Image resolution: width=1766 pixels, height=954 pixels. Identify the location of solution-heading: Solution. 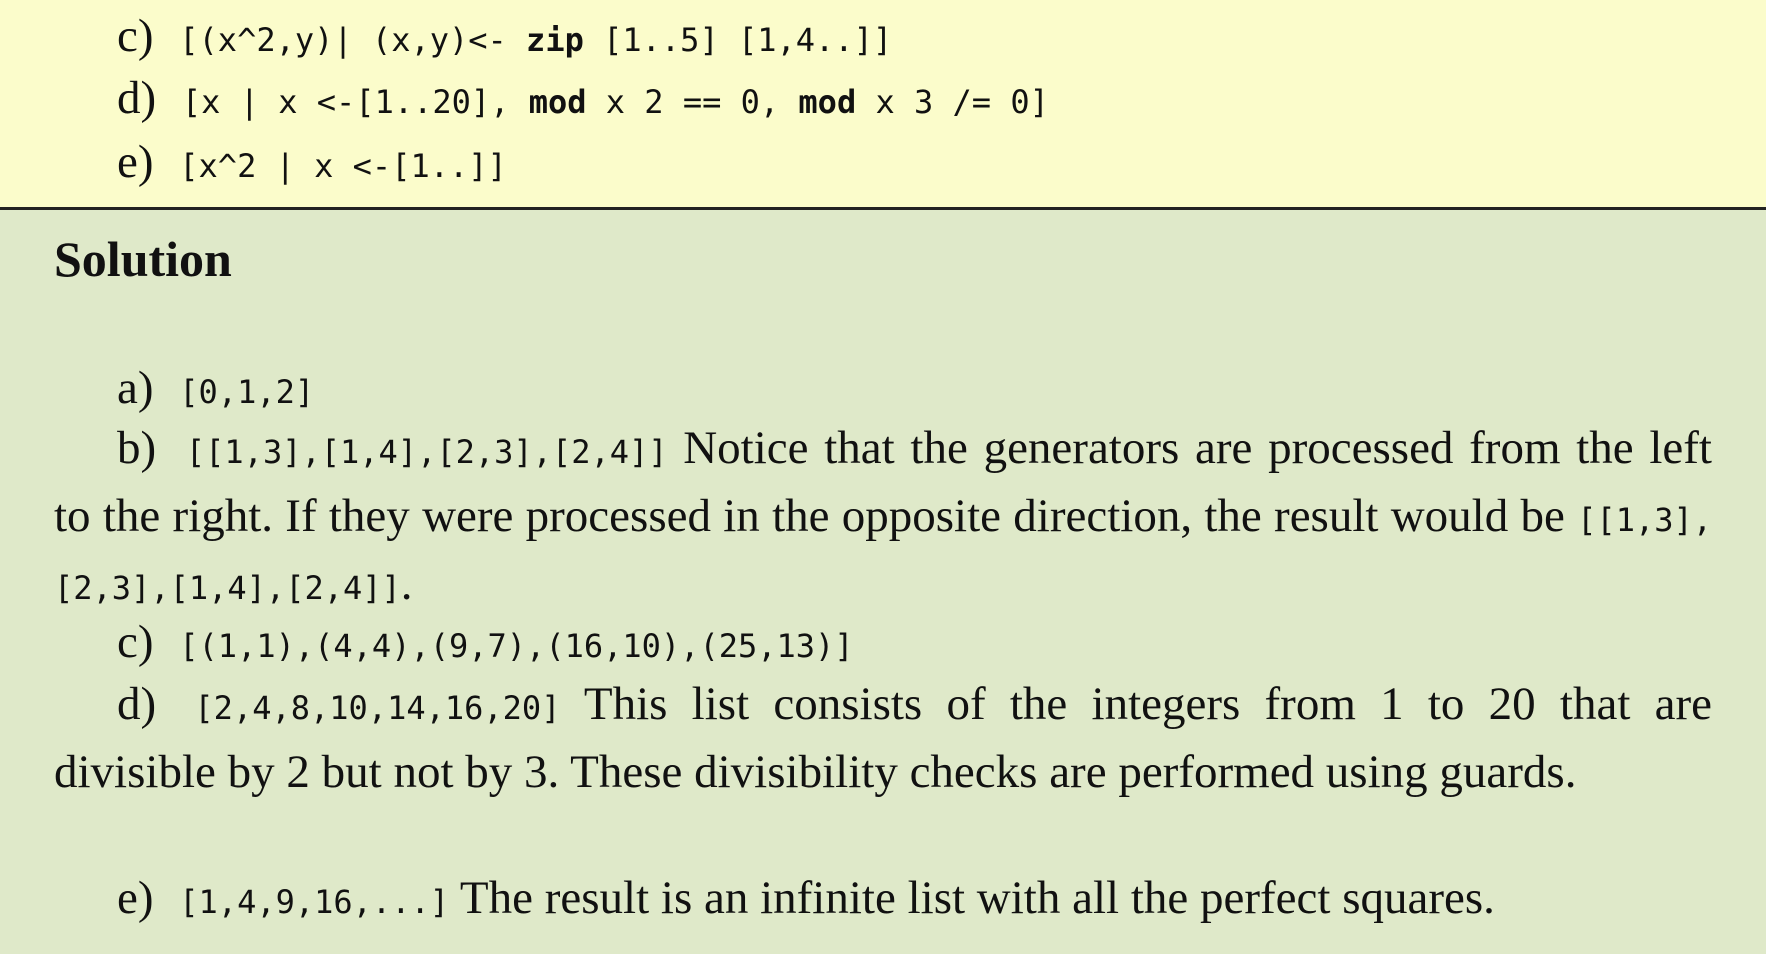
(143, 259).